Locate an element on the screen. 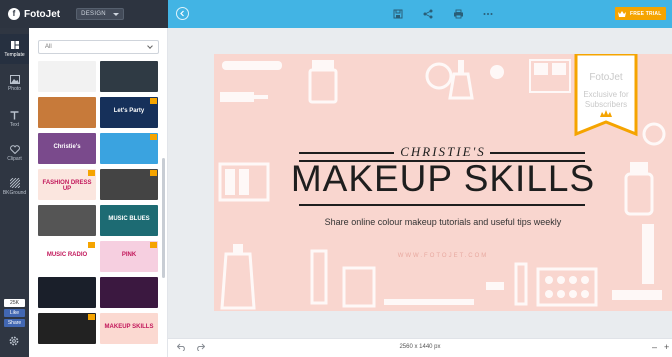 The height and width of the screenshot is (357, 672). gear-icon is located at coordinates (14, 341).